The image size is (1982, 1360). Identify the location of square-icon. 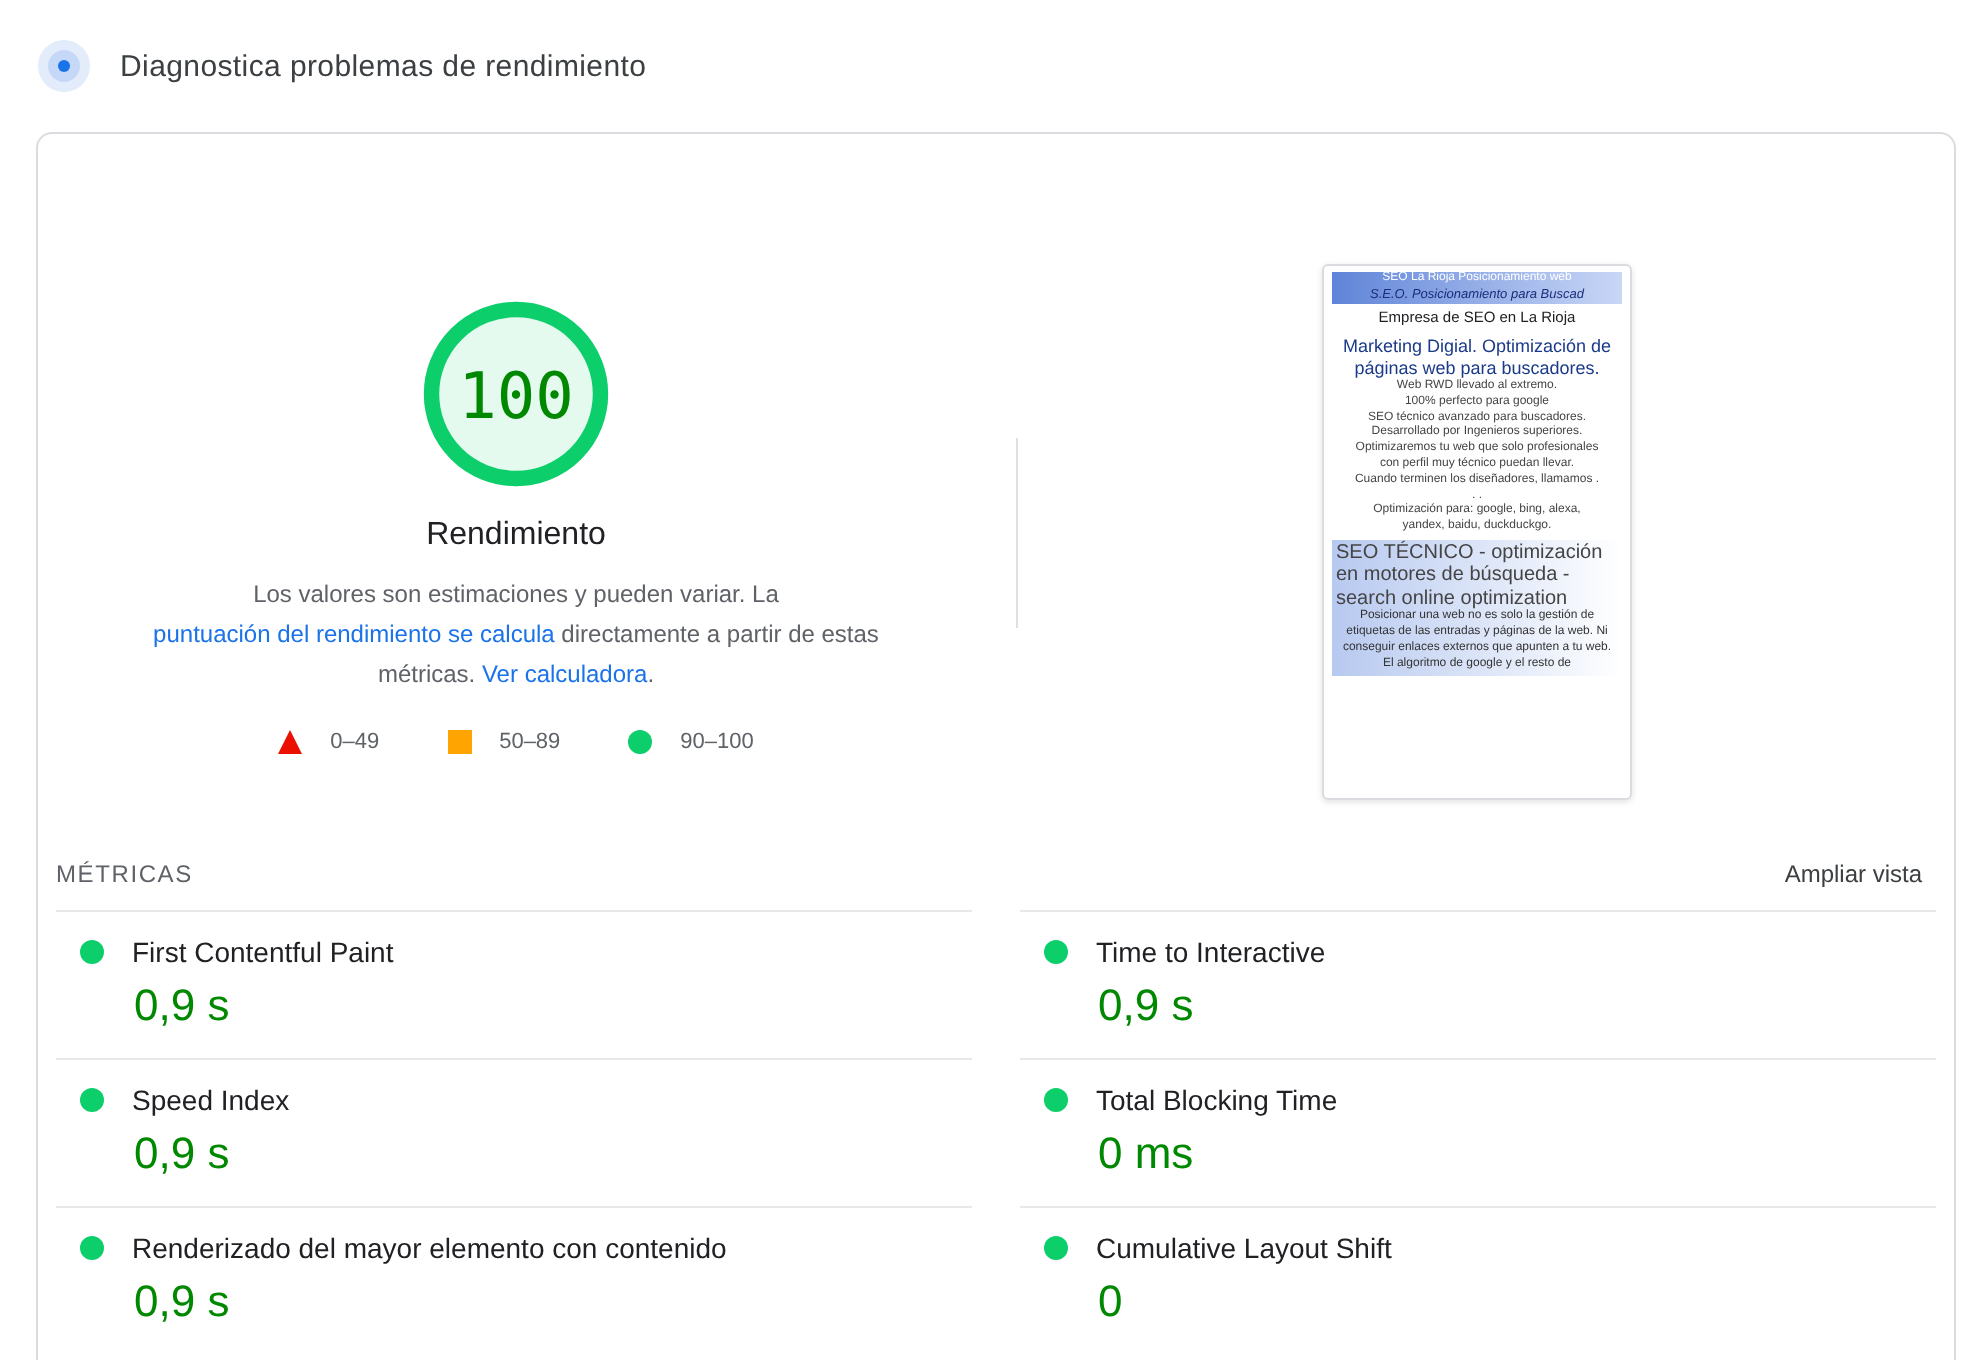
(459, 742).